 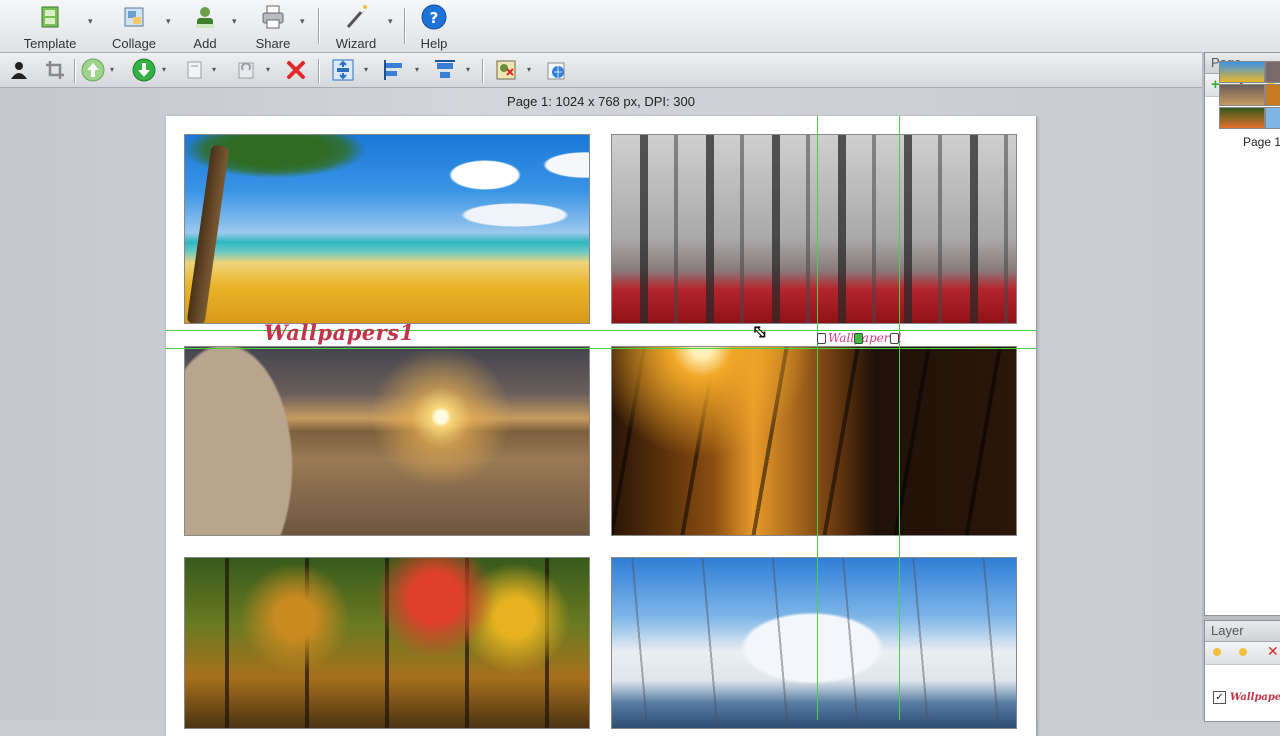 I want to click on page-panel: Page + ✕ Page 1, so click(x=1242, y=334).